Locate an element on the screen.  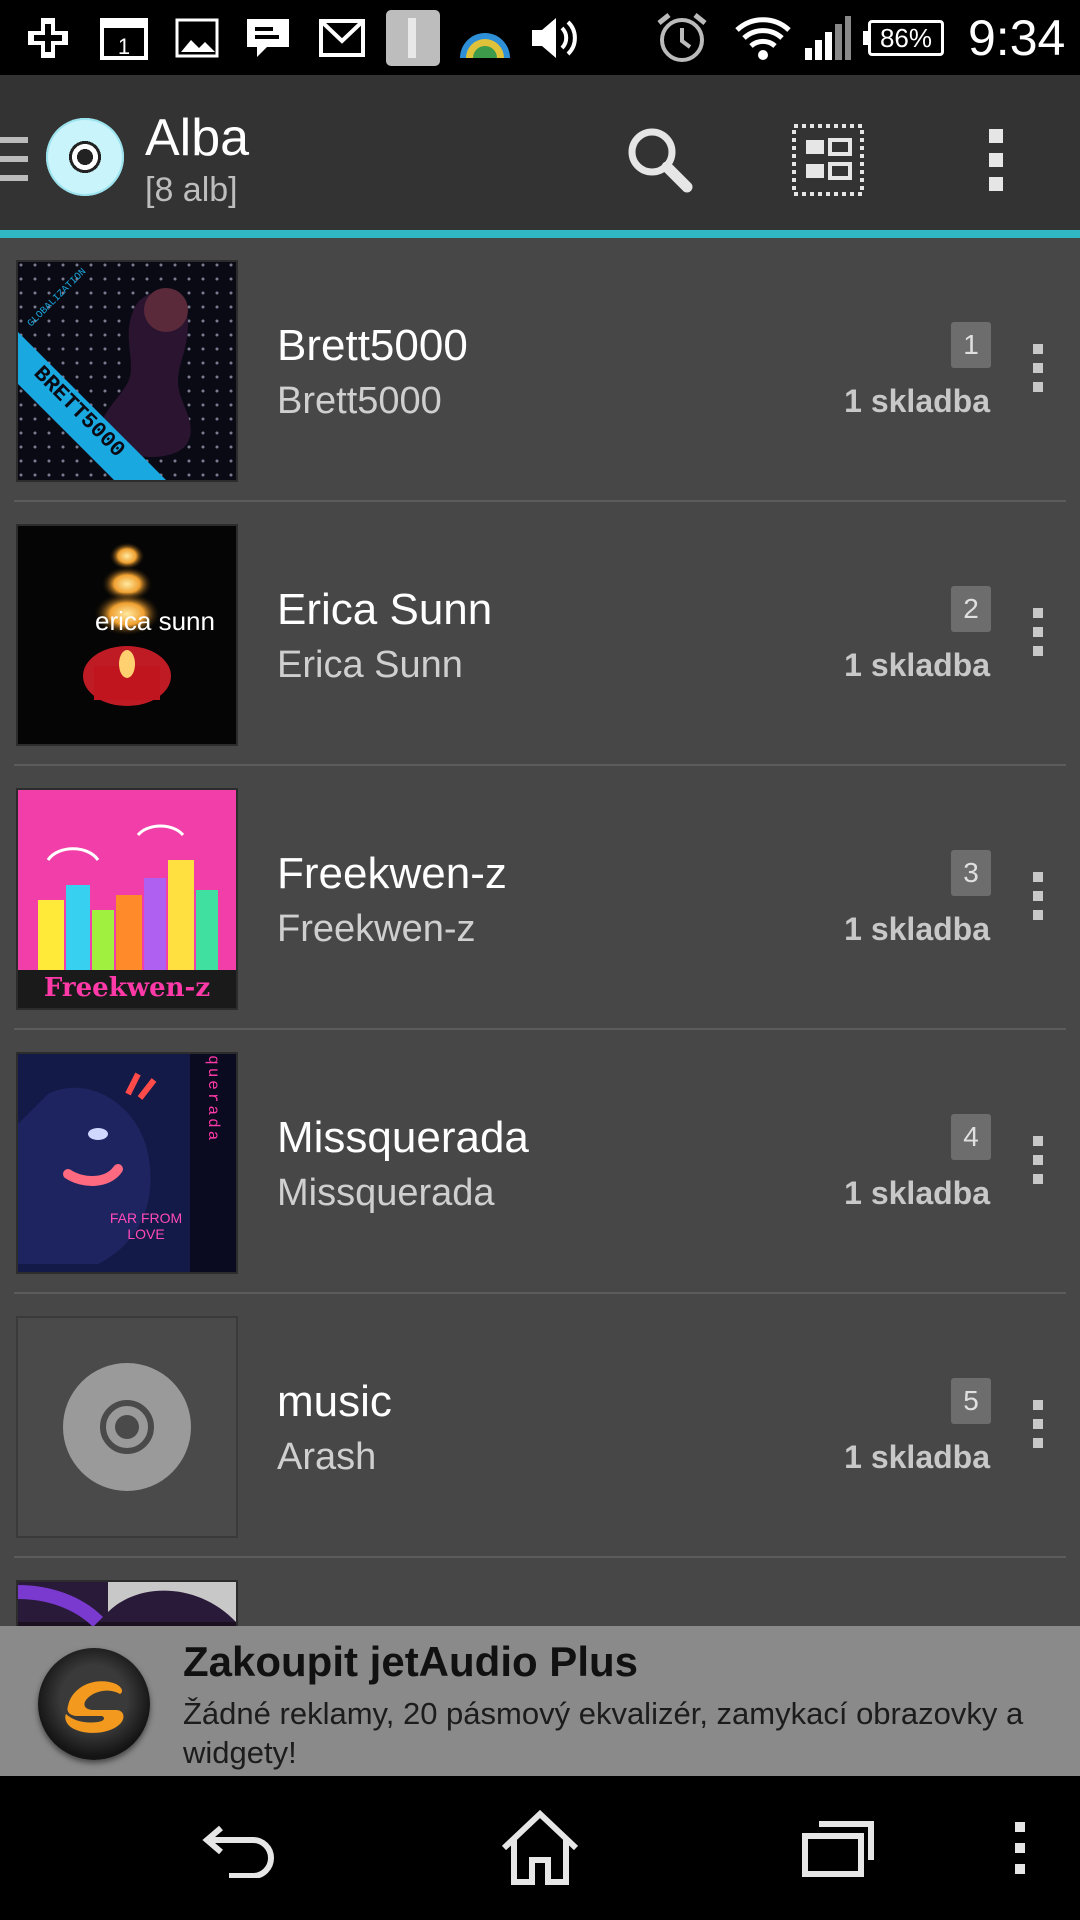
album-art is located at coordinates (127, 1603).